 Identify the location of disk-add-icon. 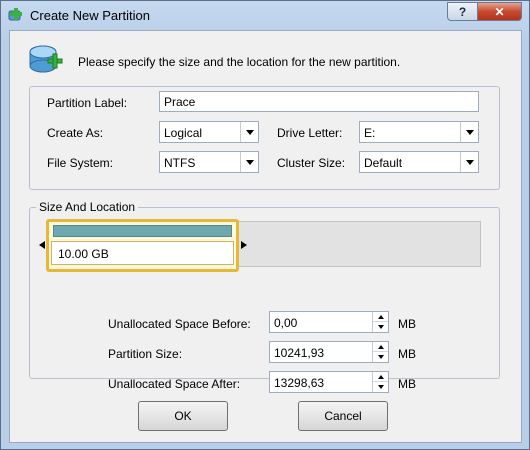
(46, 59).